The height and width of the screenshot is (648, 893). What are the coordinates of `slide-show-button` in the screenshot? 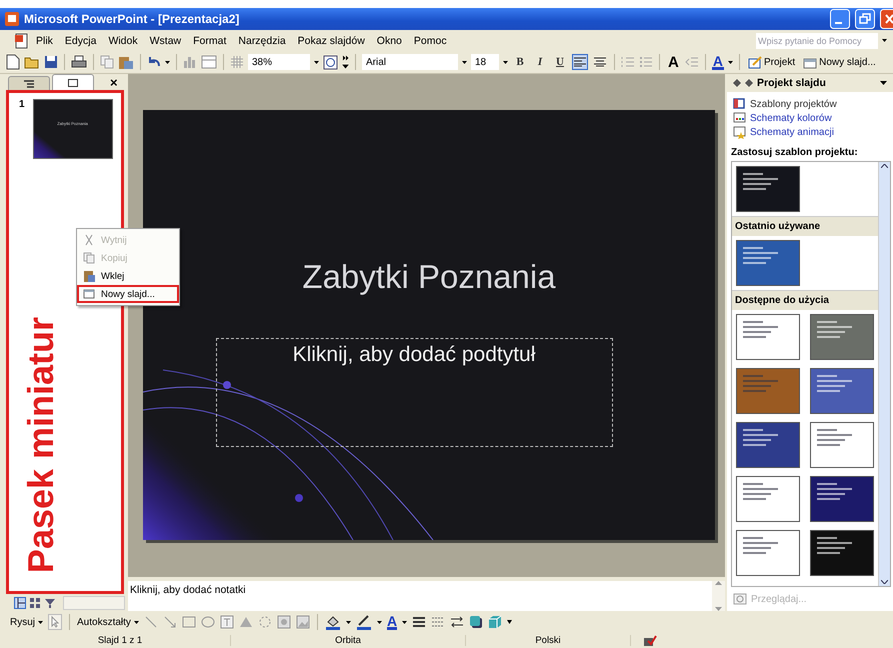 It's located at (50, 602).